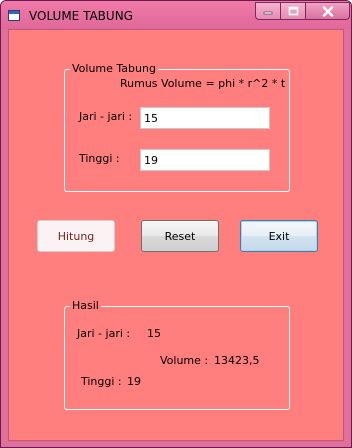 This screenshot has height=448, width=352. What do you see at coordinates (85, 306) in the screenshot?
I see `hasil-group-title: Hasil` at bounding box center [85, 306].